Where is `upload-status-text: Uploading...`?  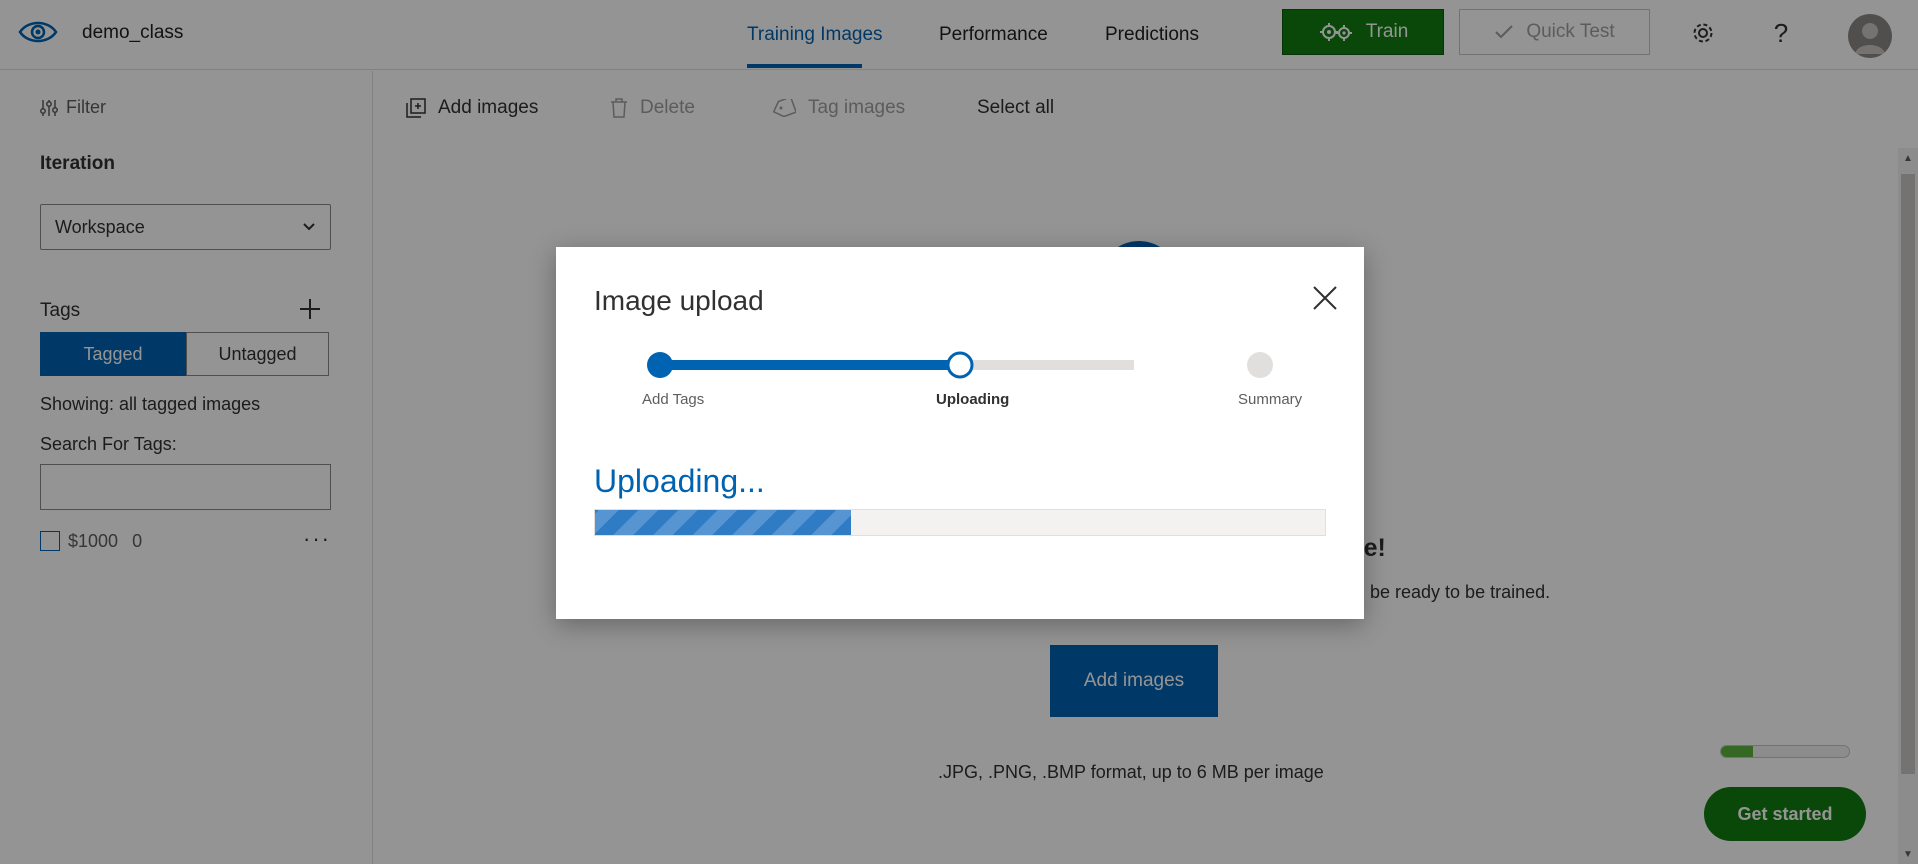 upload-status-text: Uploading... is located at coordinates (679, 481).